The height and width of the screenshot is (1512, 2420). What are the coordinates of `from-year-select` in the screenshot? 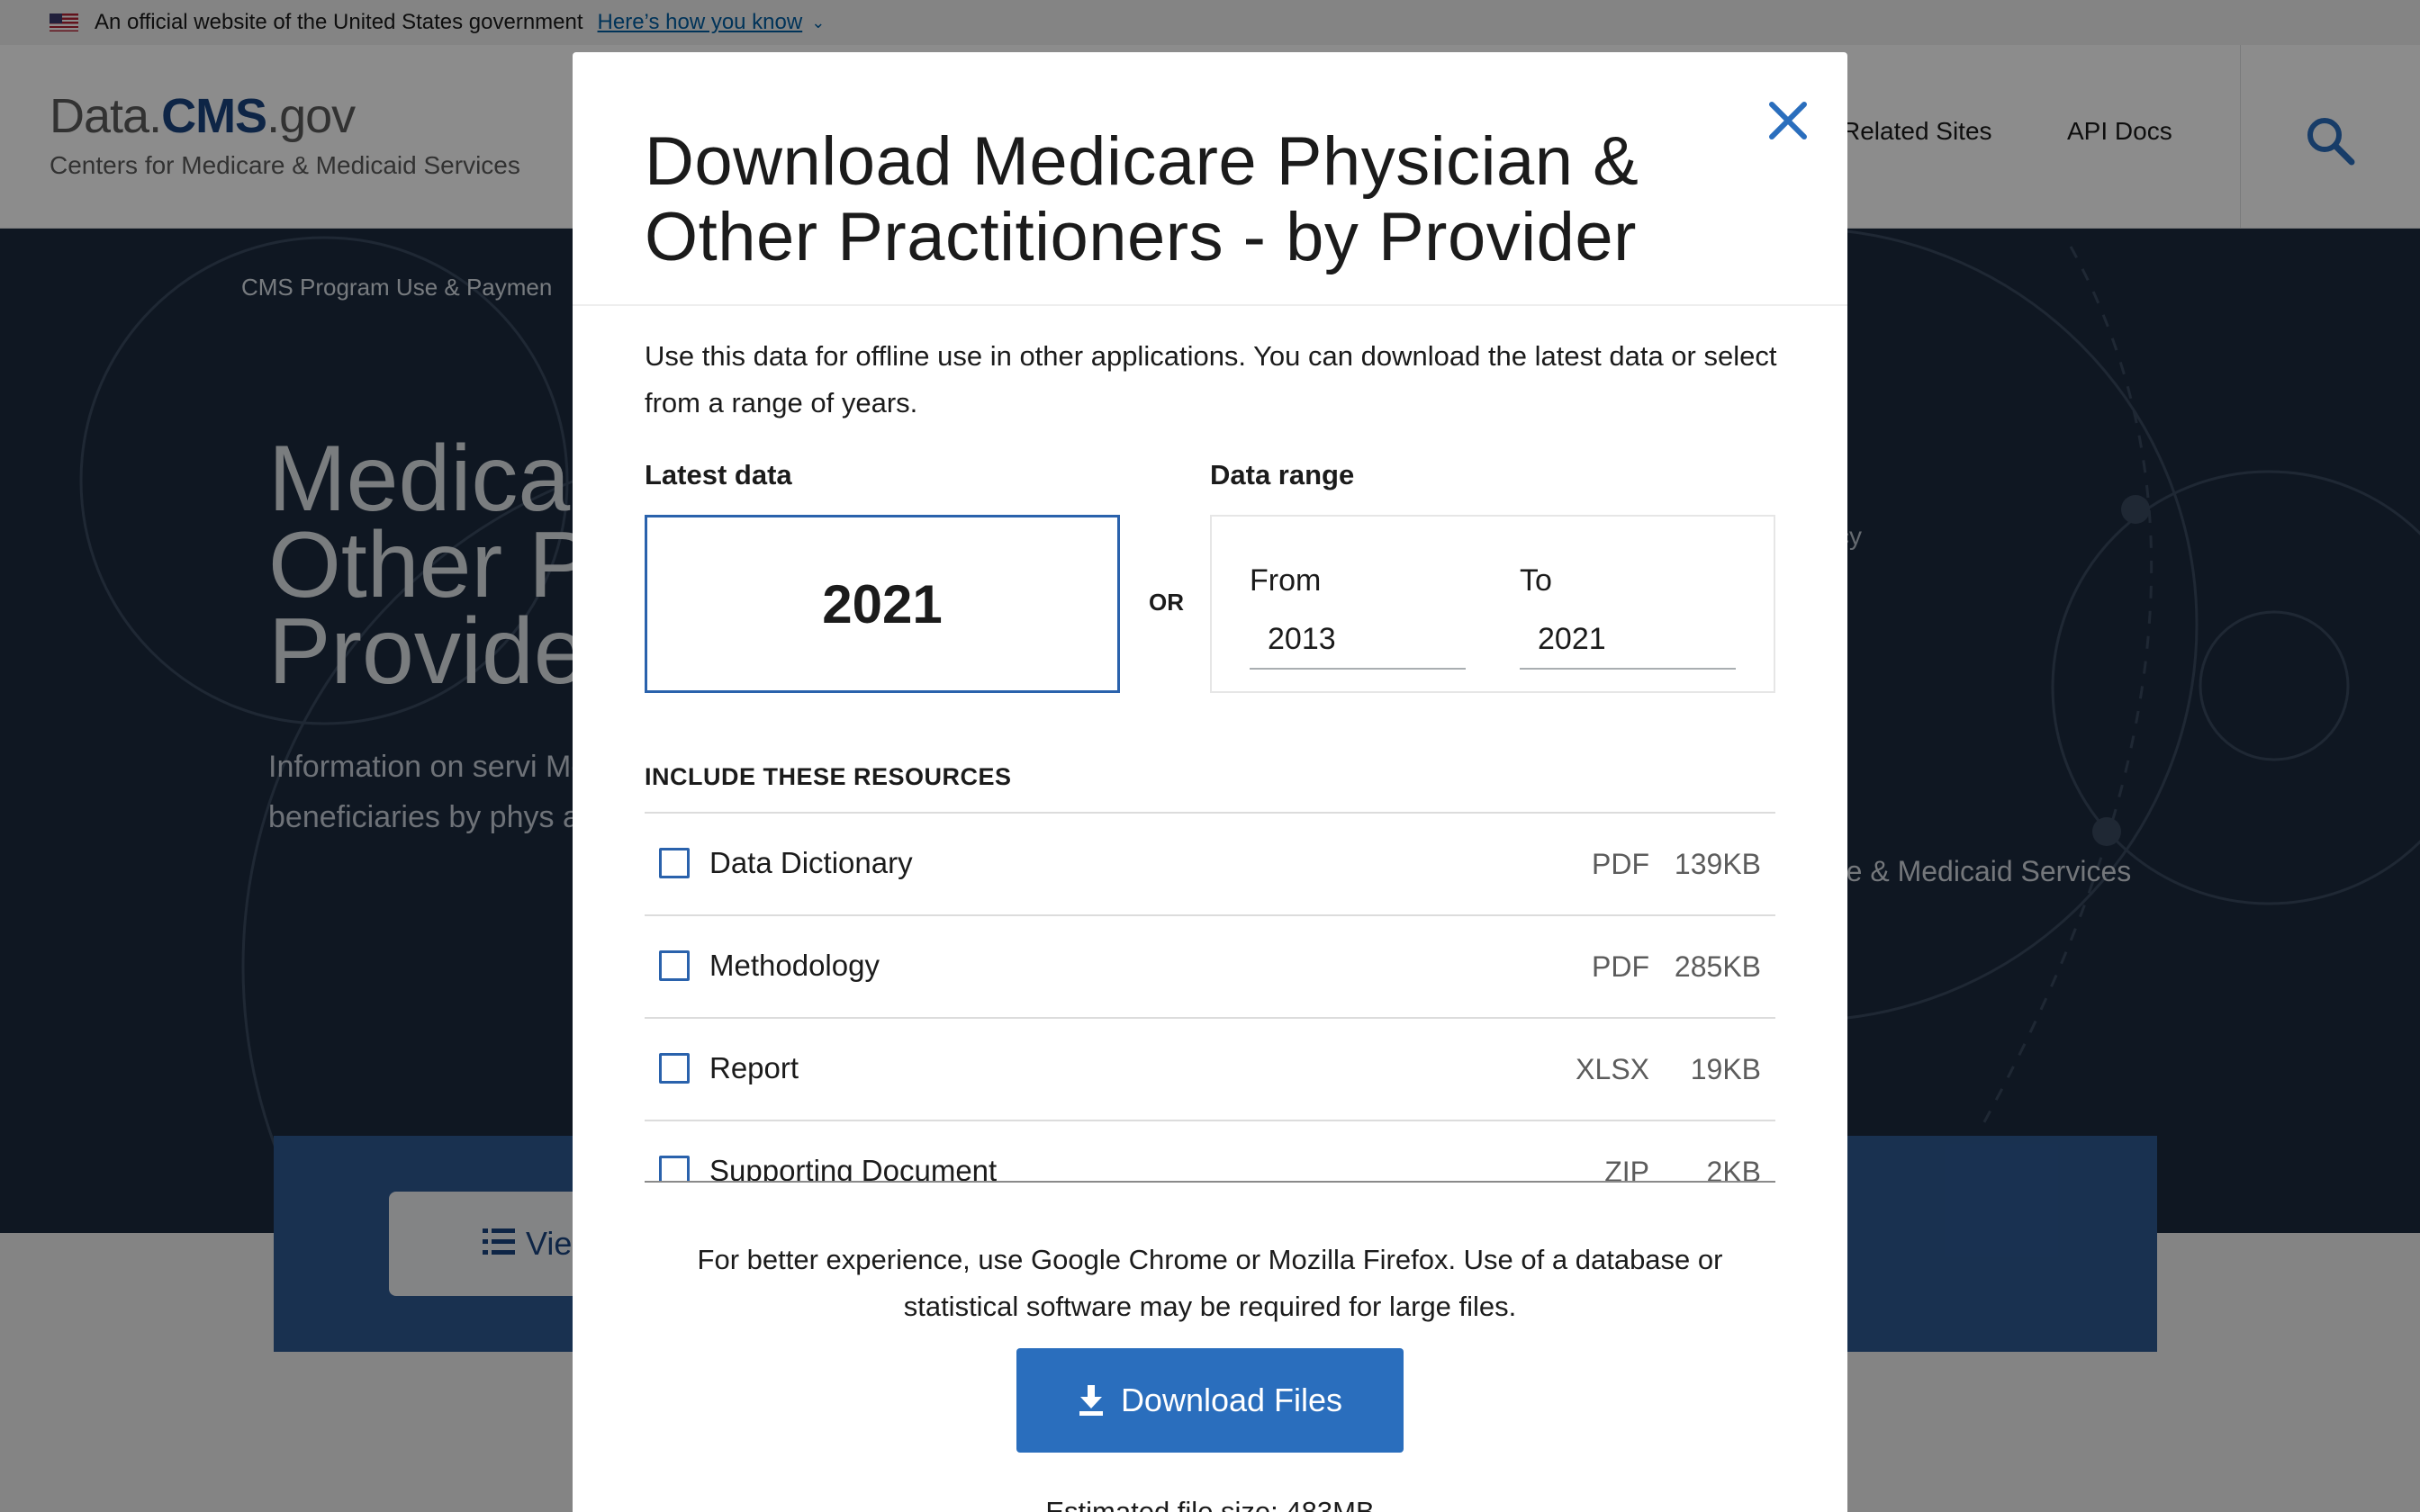 It's located at (1358, 640).